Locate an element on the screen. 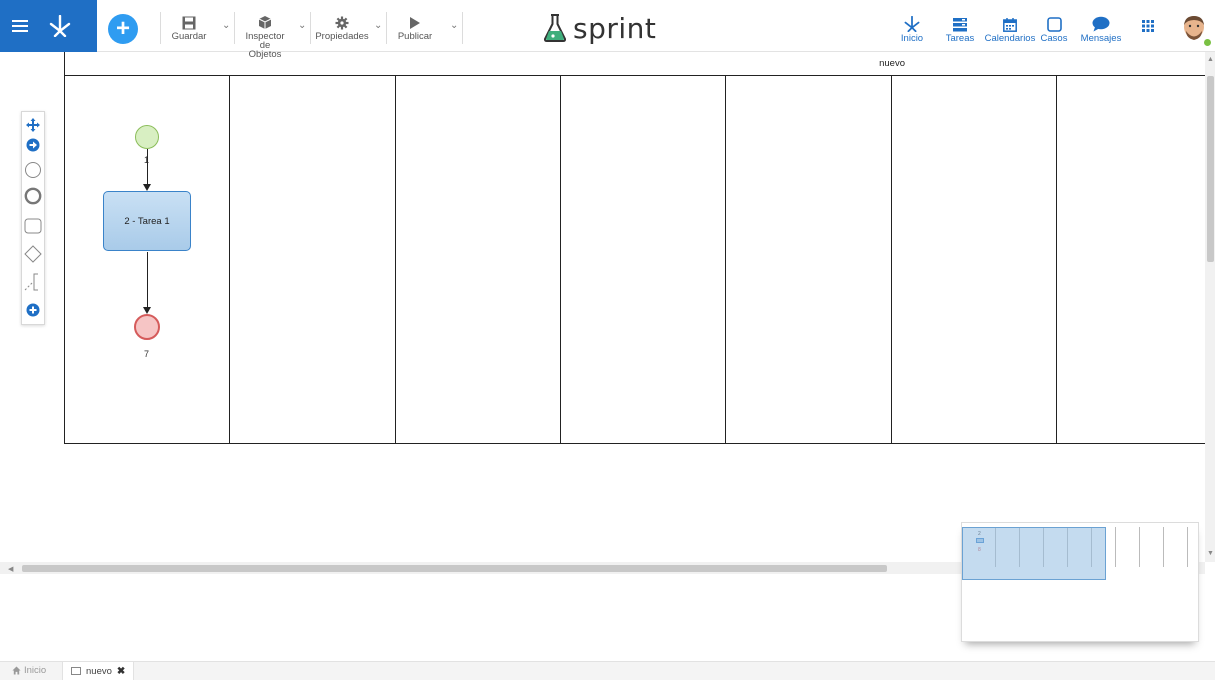 Image resolution: width=1215 pixels, height=680 pixels. scroll-up-arrow-icon: ▲ is located at coordinates (1210, 59).